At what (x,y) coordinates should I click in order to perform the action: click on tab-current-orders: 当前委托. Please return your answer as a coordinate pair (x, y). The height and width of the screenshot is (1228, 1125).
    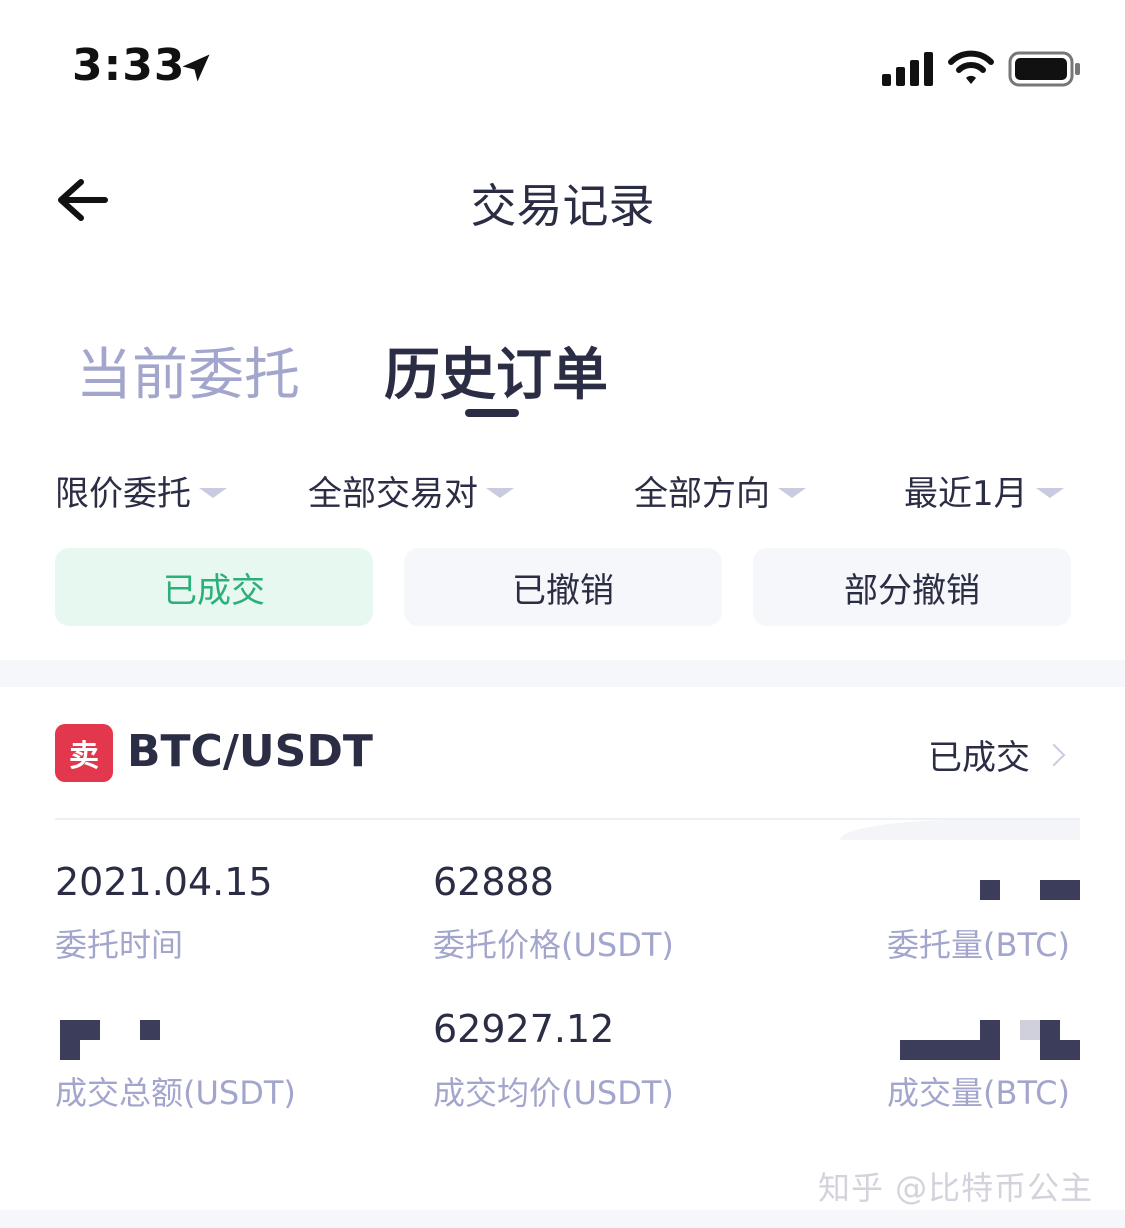
    Looking at the image, I should click on (188, 370).